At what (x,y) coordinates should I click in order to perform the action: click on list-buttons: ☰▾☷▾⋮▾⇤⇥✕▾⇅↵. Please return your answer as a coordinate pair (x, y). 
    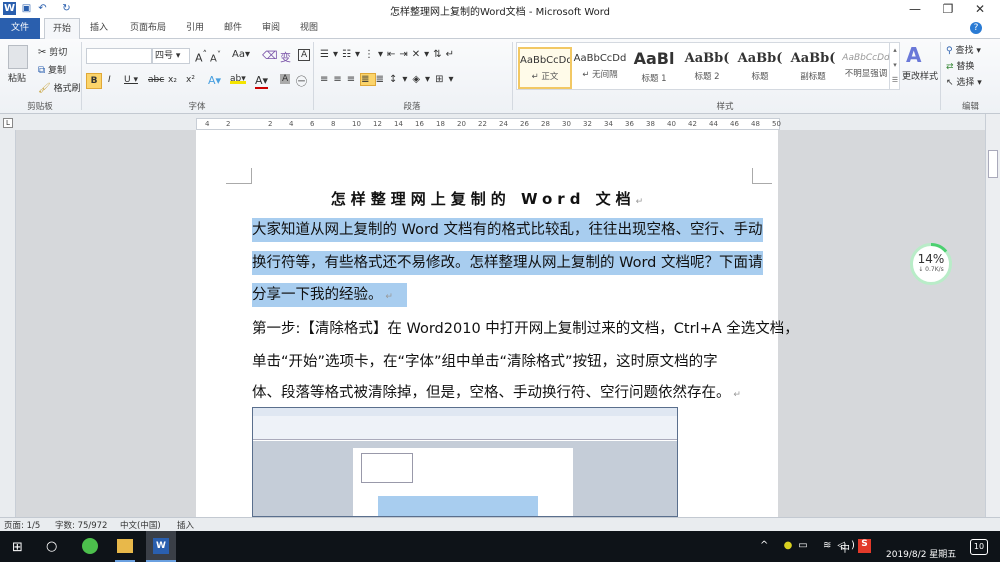
    Looking at the image, I should click on (389, 54).